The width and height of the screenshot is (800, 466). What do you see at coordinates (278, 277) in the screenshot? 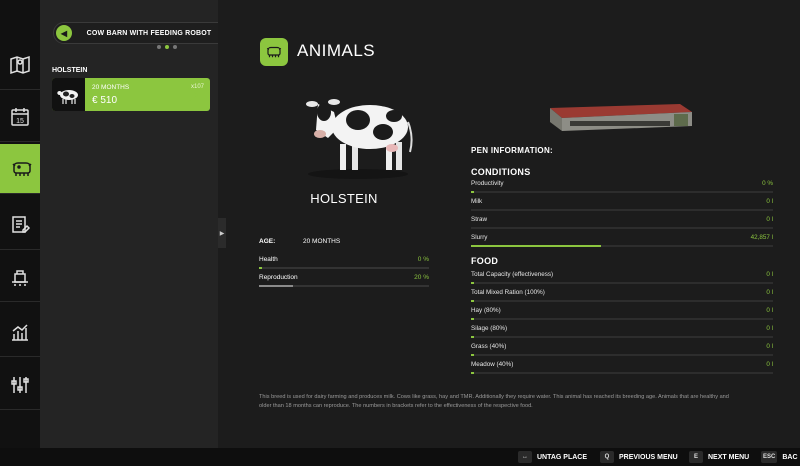
I see `stat-label: Reproduction` at bounding box center [278, 277].